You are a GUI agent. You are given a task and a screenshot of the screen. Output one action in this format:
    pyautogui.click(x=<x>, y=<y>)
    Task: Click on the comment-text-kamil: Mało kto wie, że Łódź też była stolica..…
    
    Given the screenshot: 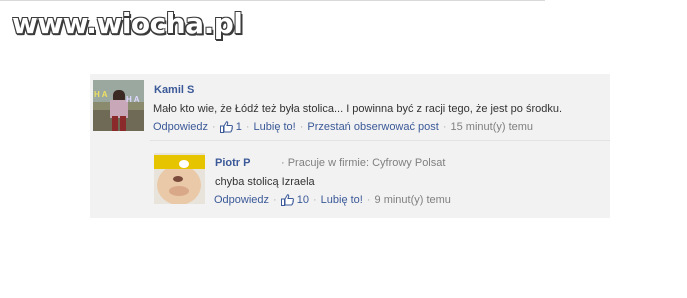 What is the action you would take?
    pyautogui.click(x=358, y=109)
    